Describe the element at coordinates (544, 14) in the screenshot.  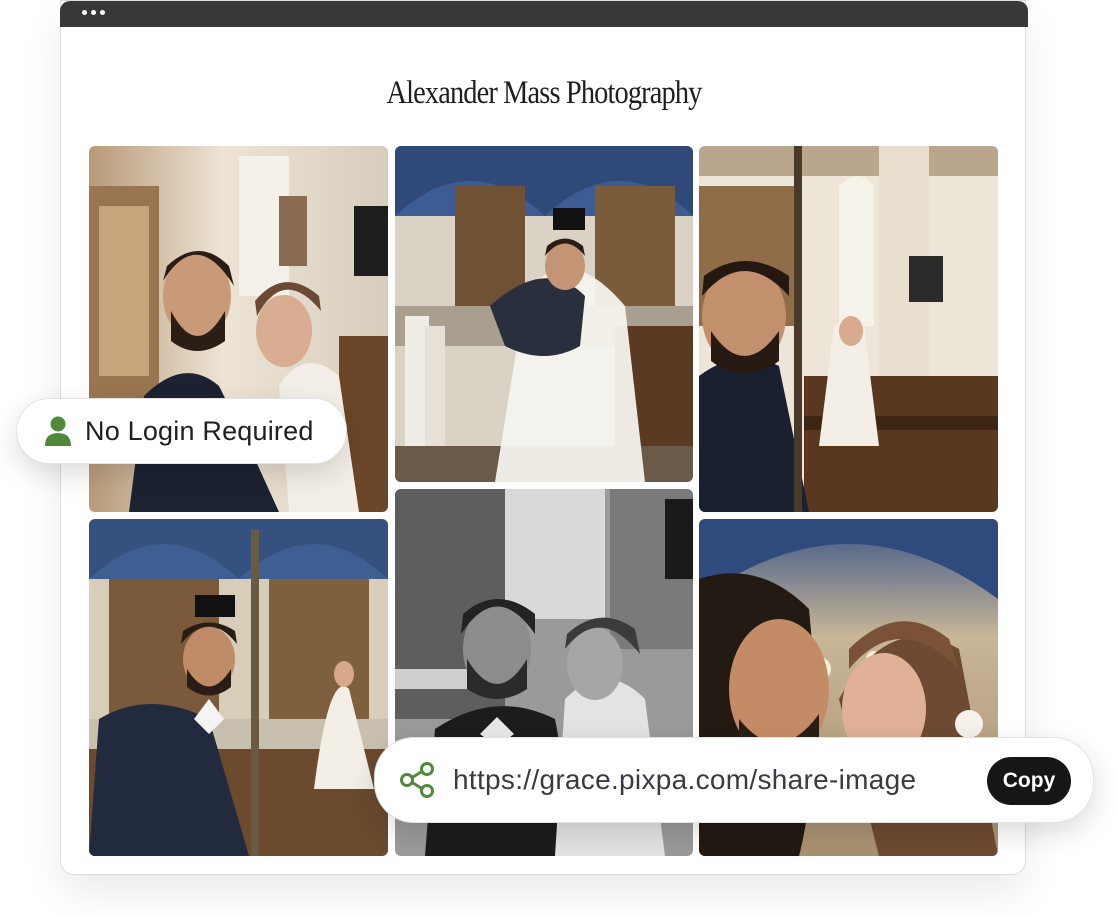
I see `window-titlebar` at that location.